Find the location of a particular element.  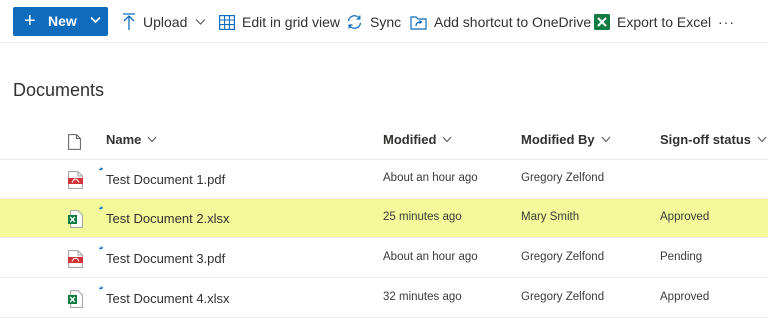

sync-icon is located at coordinates (354, 22).